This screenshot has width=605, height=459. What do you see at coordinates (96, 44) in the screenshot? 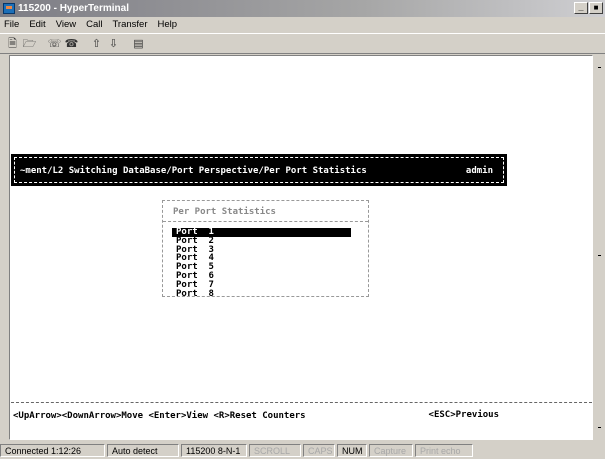
I see `send-icon: ⇧` at bounding box center [96, 44].